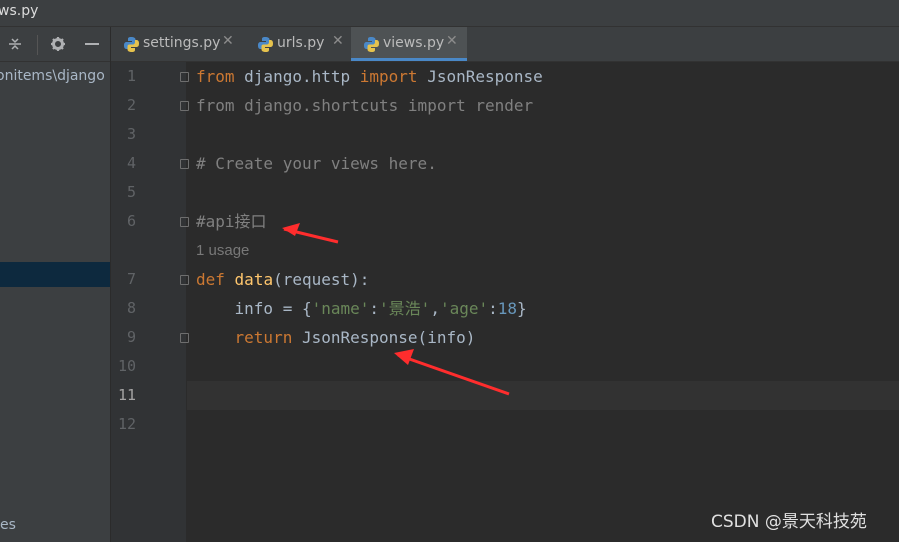 The height and width of the screenshot is (542, 899). Describe the element at coordinates (505, 44) in the screenshot. I see `editor-tab-bar: settings.py ✕ urls.py ✕ views.py ✕` at that location.